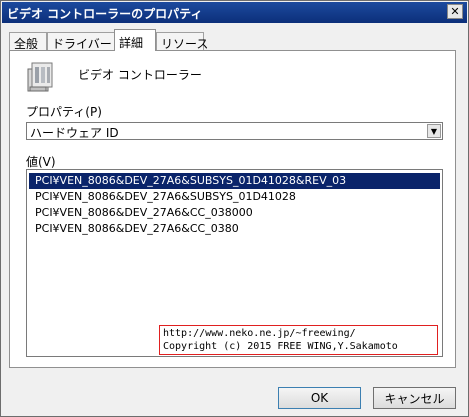 Image resolution: width=469 pixels, height=417 pixels. I want to click on ok-button: OK, so click(319, 398).